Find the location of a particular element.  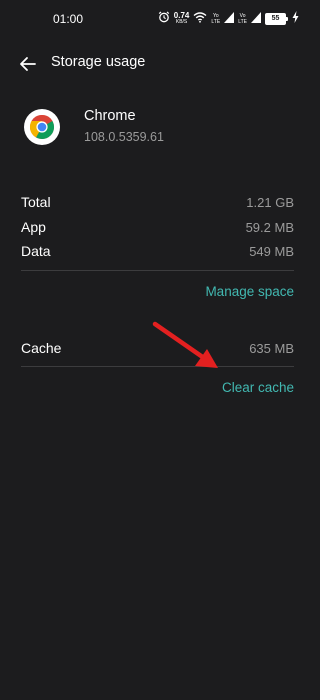

page-title: Storage usage is located at coordinates (98, 62).